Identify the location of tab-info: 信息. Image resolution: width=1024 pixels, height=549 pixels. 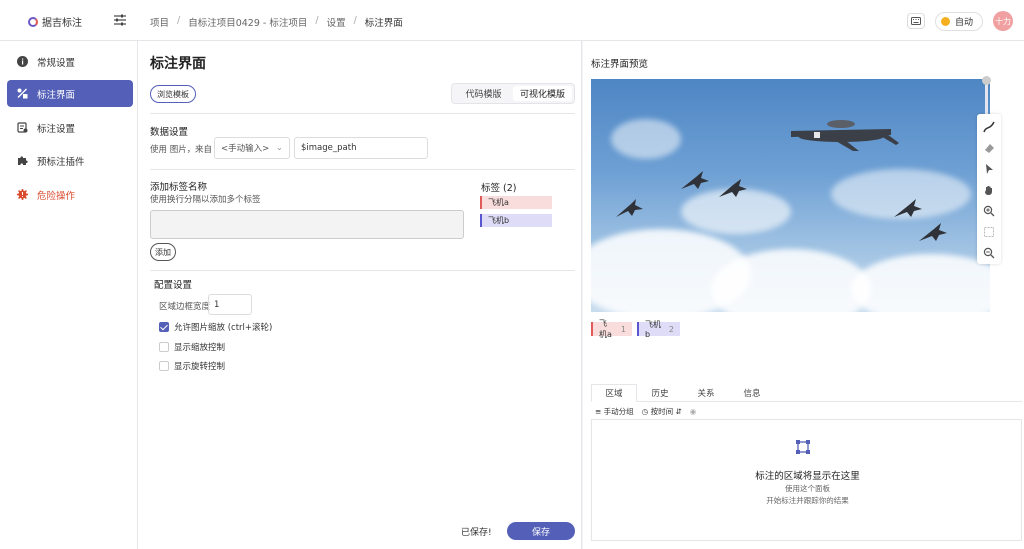
(752, 392).